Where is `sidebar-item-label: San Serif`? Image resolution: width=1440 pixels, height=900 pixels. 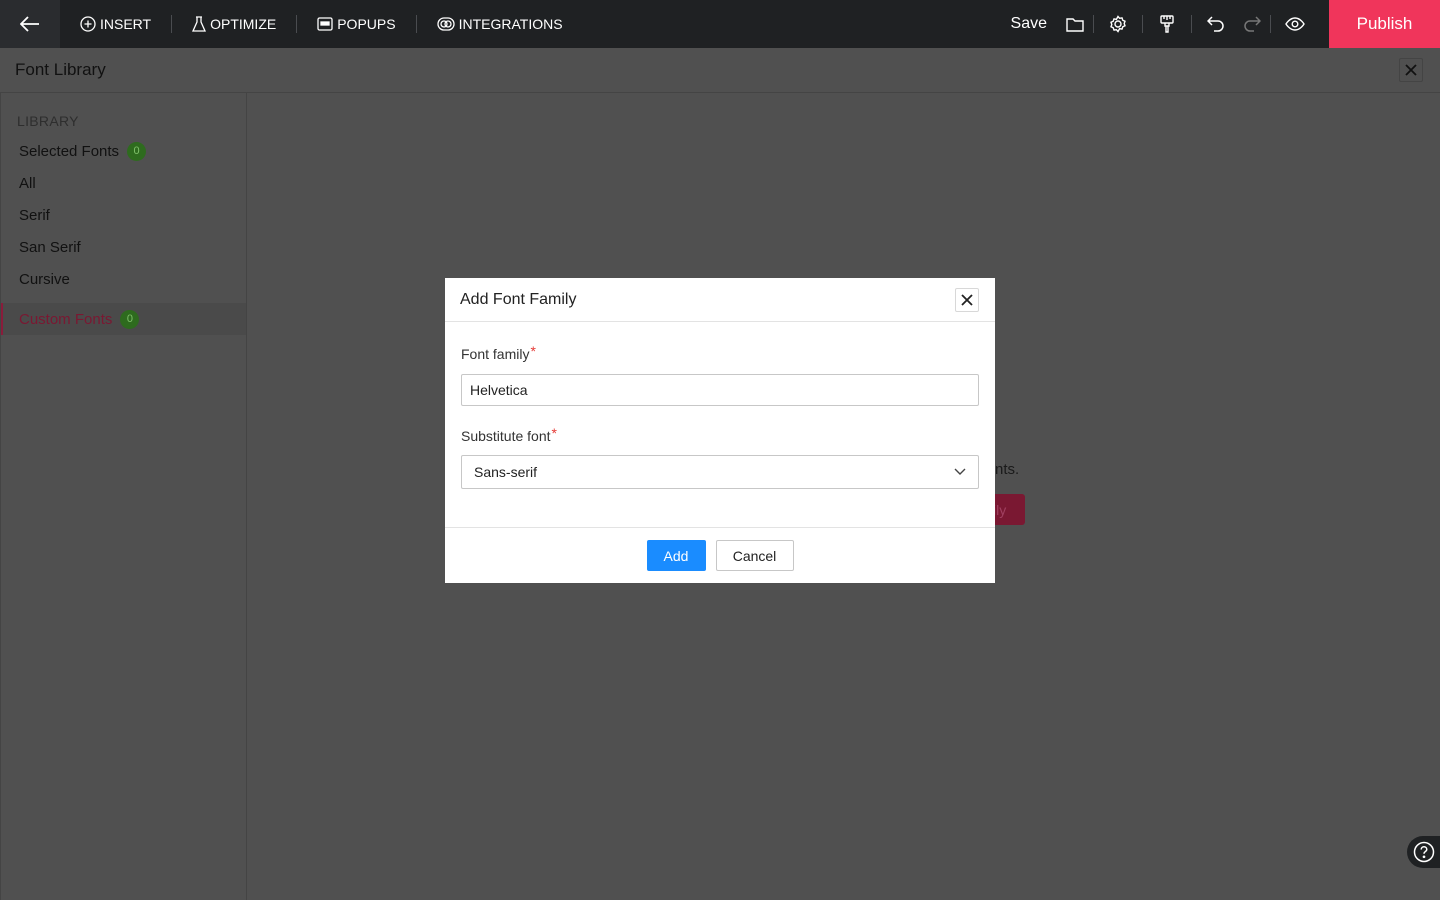 sidebar-item-label: San Serif is located at coordinates (50, 247).